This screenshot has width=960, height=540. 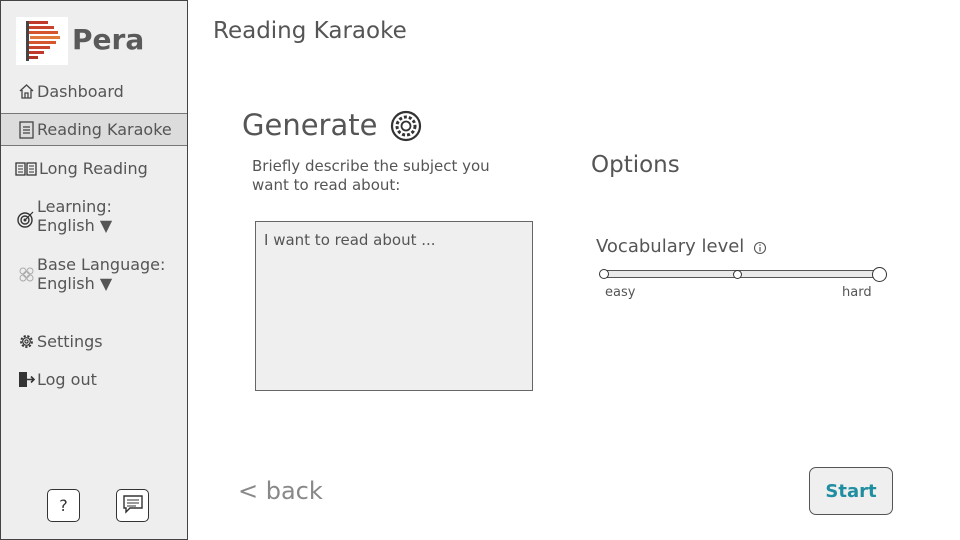 I want to click on sidebar-item-label: Long Reading, so click(x=93, y=168).